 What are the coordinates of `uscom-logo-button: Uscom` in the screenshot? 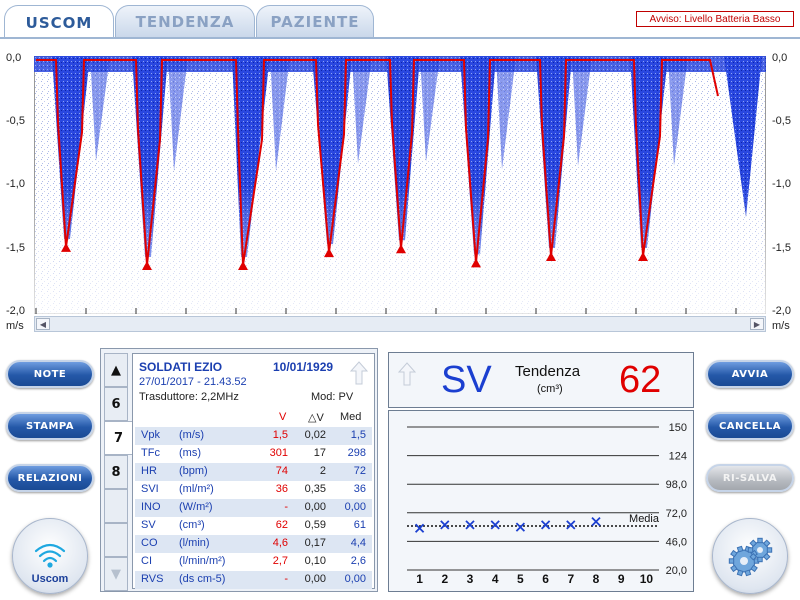 It's located at (50, 556).